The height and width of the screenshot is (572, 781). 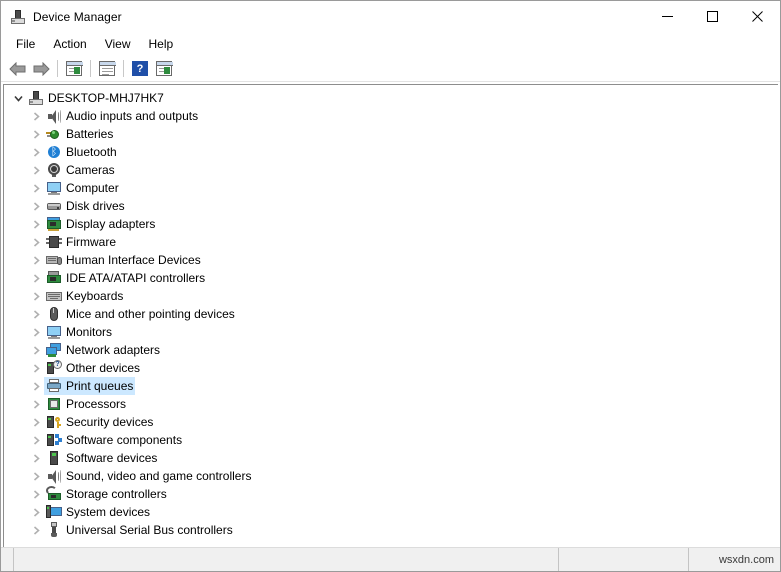 What do you see at coordinates (77, 16) in the screenshot?
I see `window-title: Device Manager` at bounding box center [77, 16].